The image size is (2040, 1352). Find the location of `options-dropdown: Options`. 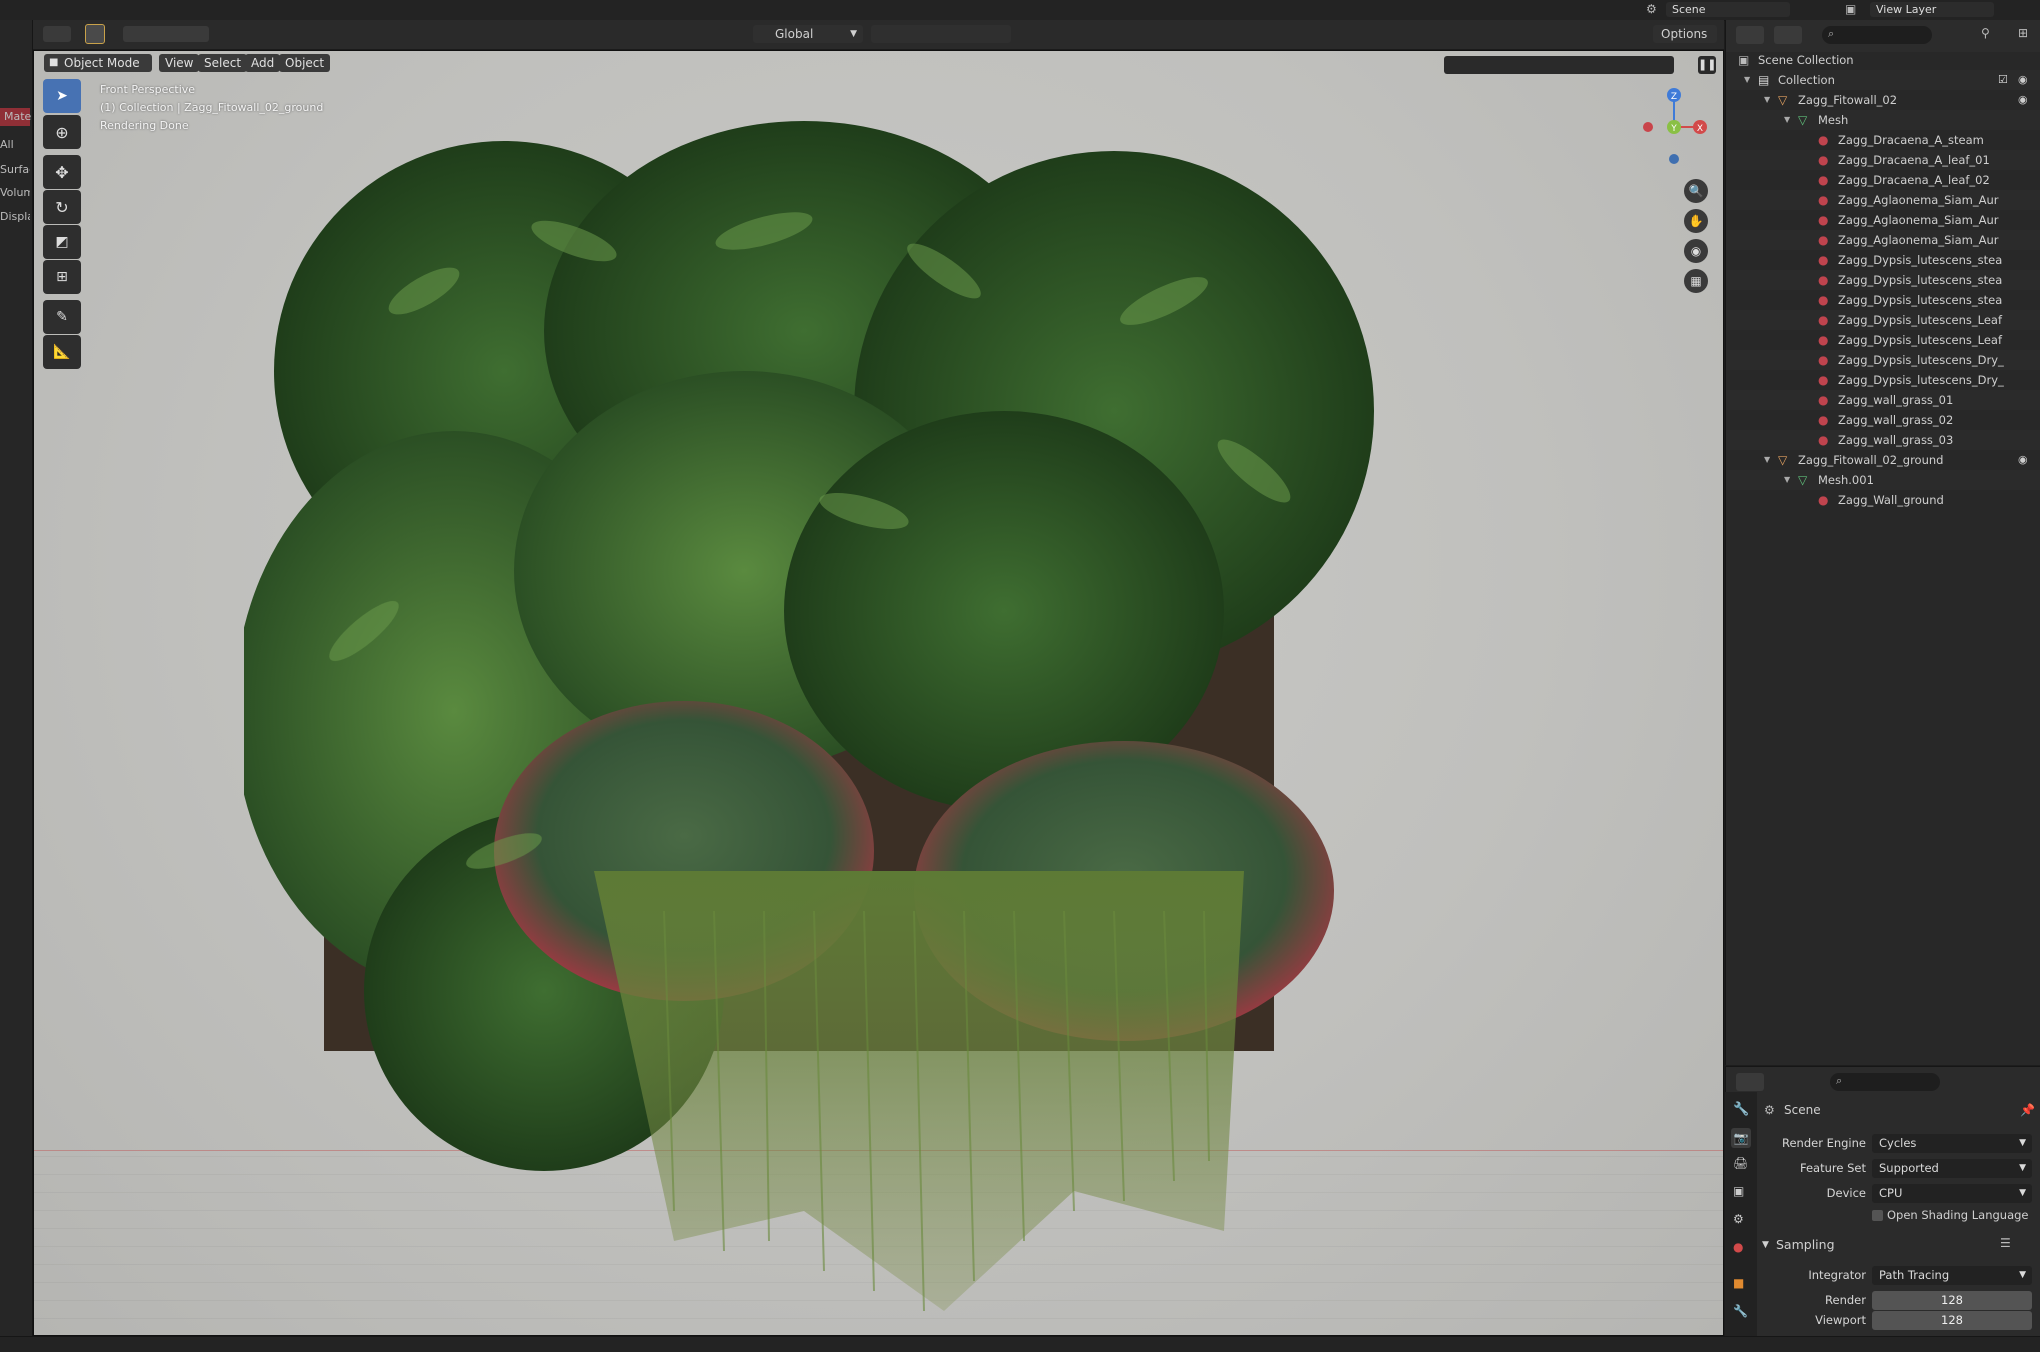

options-dropdown: Options is located at coordinates (1685, 34).